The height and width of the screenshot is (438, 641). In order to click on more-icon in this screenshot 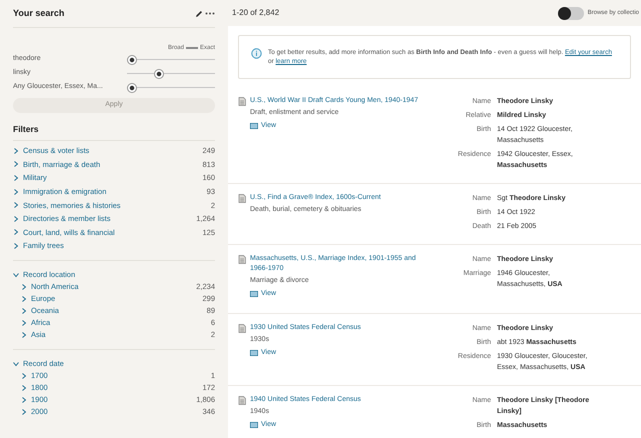, I will do `click(210, 13)`.